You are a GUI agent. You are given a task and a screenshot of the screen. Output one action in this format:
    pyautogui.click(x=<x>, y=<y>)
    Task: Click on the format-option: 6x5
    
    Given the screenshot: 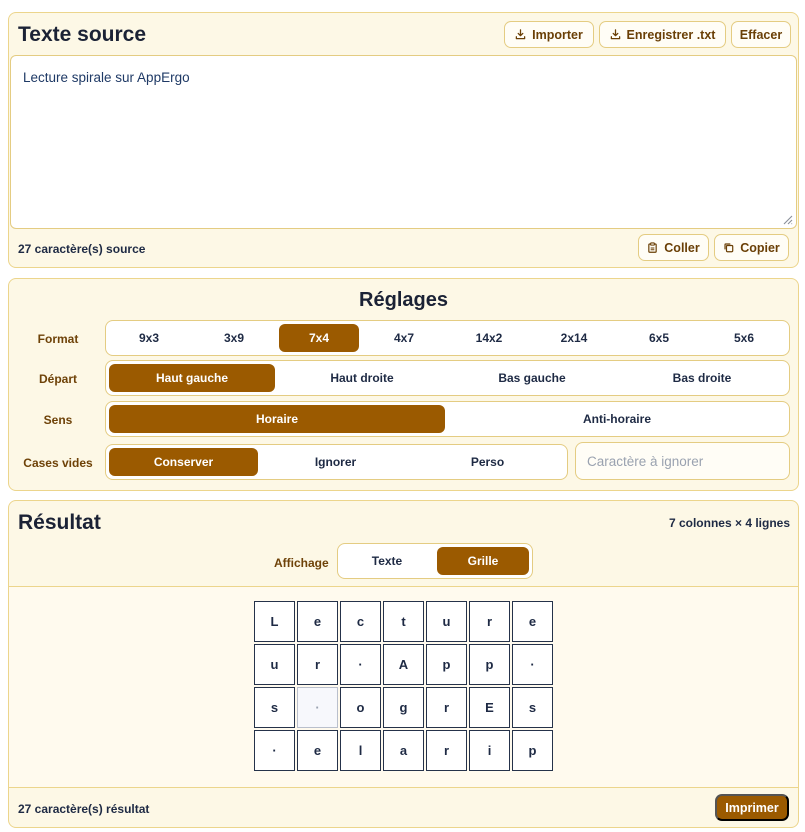 What is the action you would take?
    pyautogui.click(x=659, y=338)
    